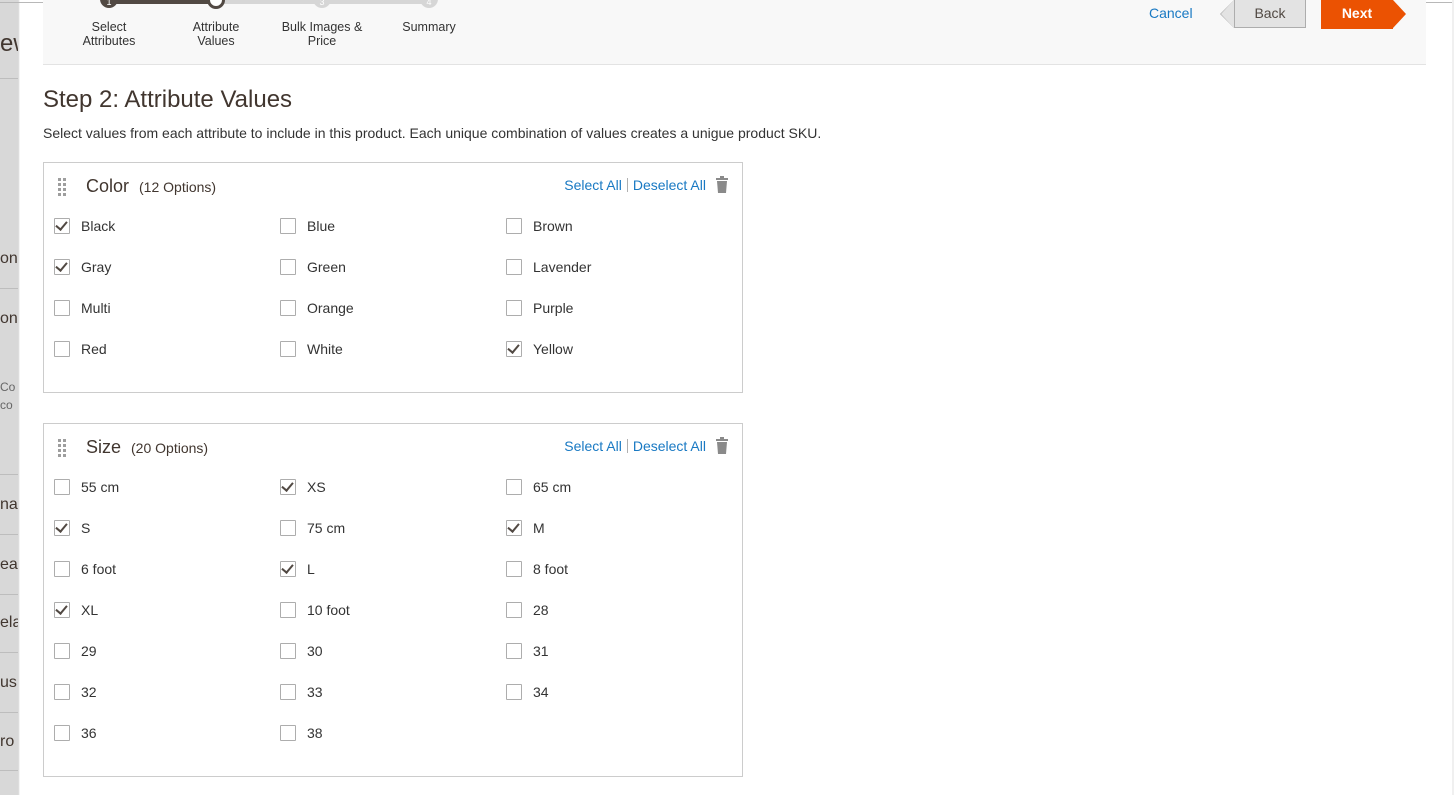 The height and width of the screenshot is (795, 1454). I want to click on step-3-label: Bulk Images & Price, so click(322, 34).